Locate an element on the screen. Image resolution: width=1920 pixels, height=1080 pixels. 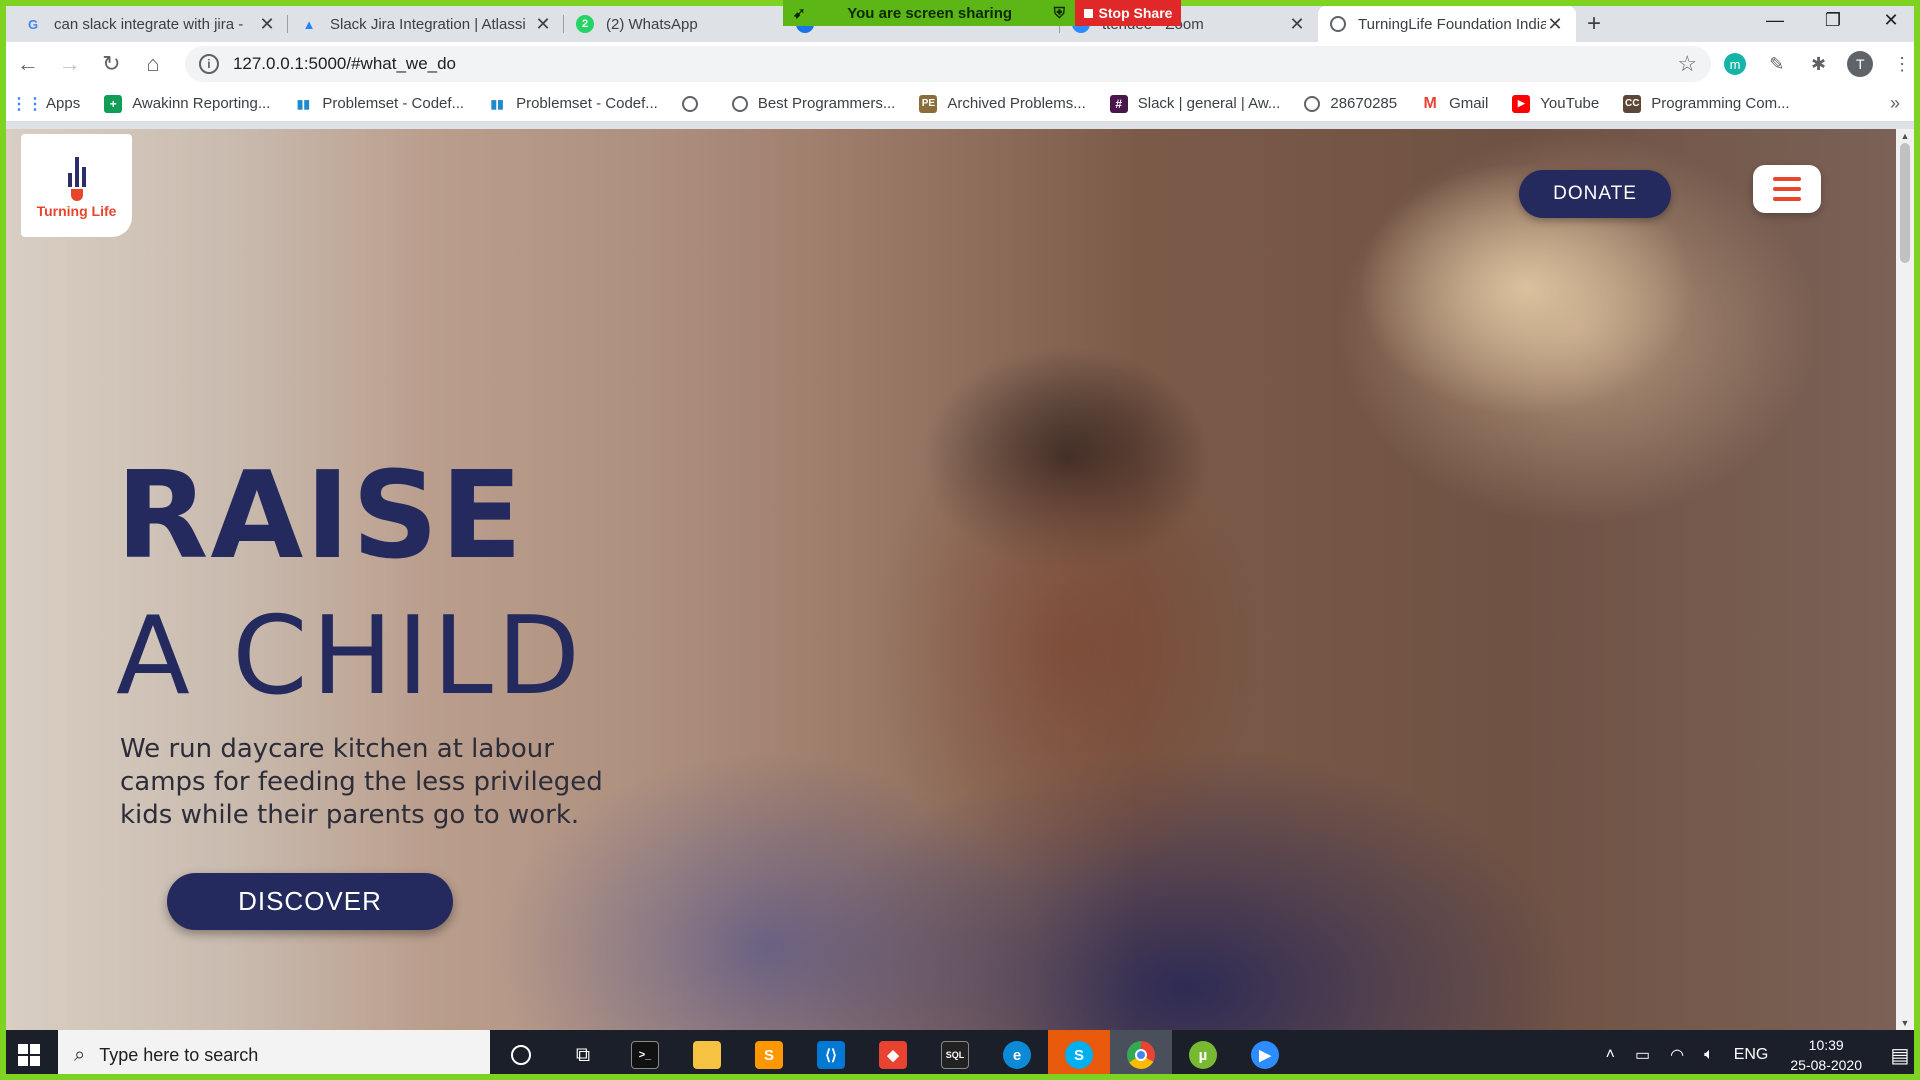
utorrent-icon: µ is located at coordinates (1203, 1055).